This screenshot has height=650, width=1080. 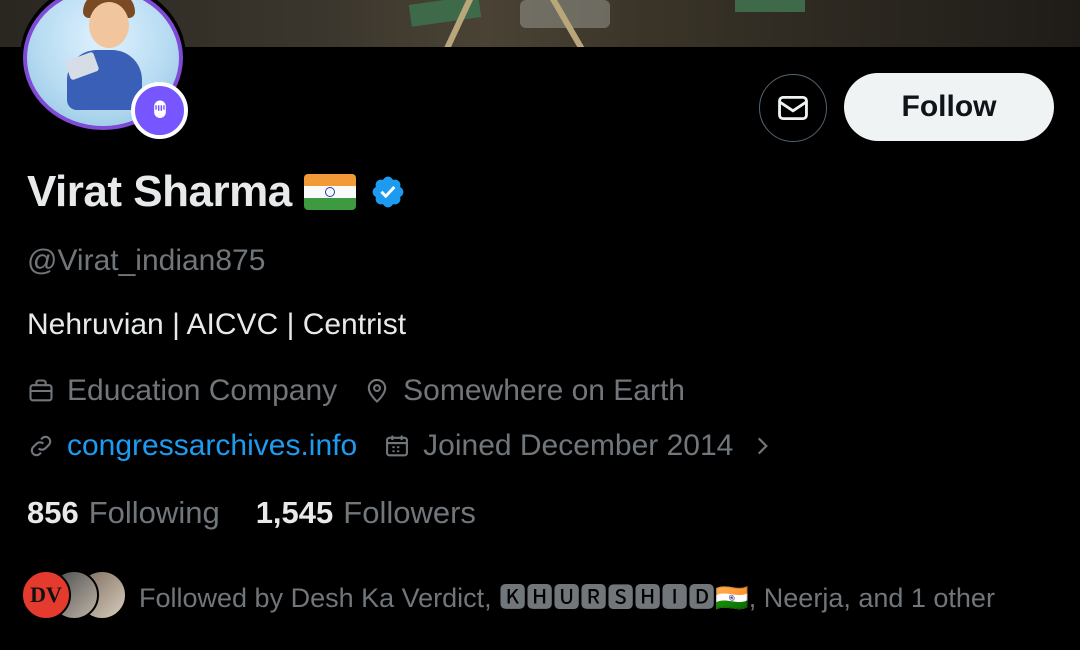 What do you see at coordinates (154, 512) in the screenshot?
I see `following-label: Following` at bounding box center [154, 512].